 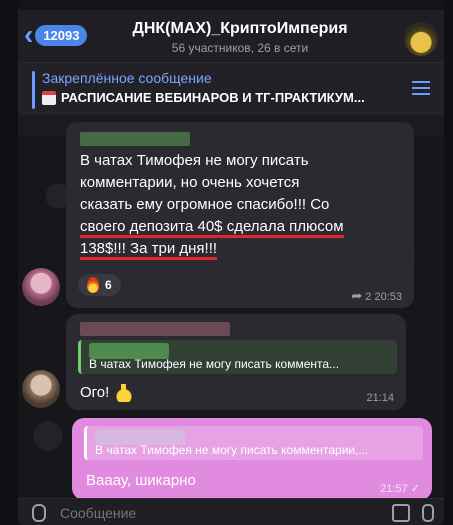 What do you see at coordinates (421, 88) in the screenshot?
I see `pinned-list-icon` at bounding box center [421, 88].